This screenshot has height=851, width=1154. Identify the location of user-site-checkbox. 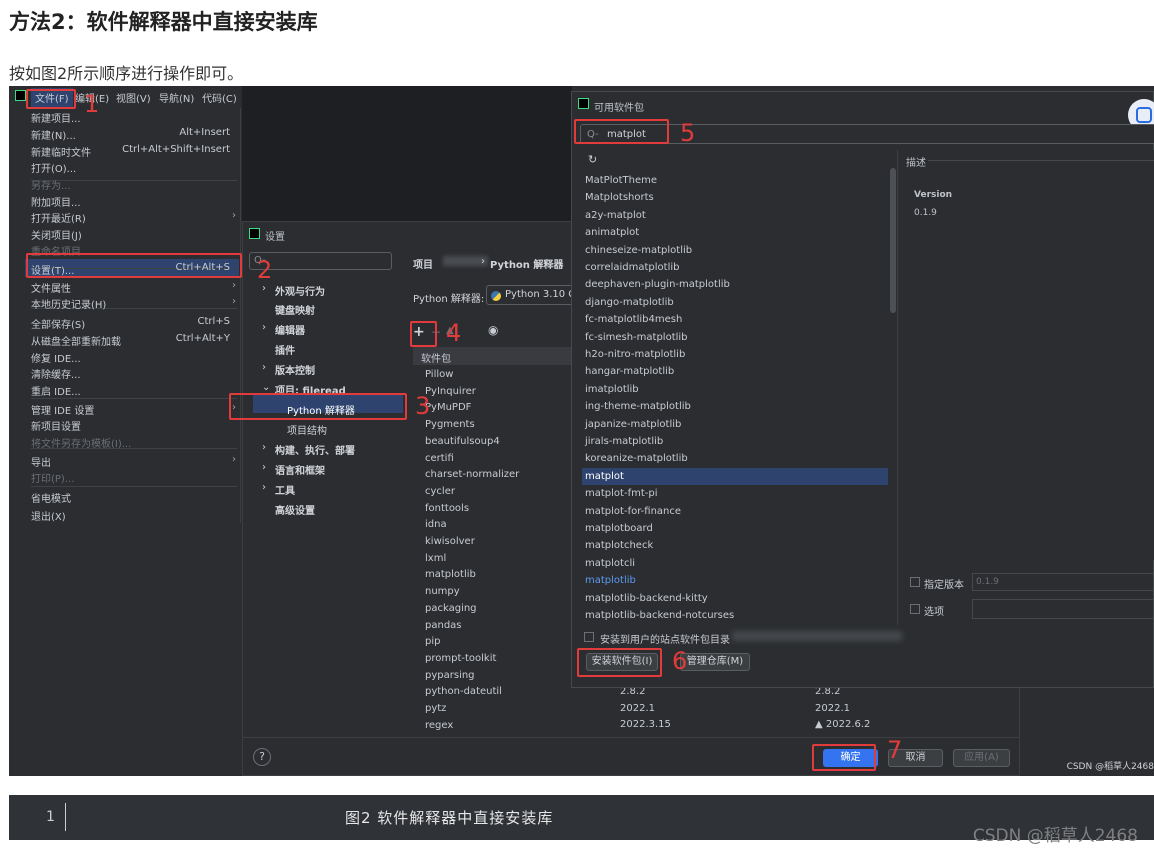
(589, 637).